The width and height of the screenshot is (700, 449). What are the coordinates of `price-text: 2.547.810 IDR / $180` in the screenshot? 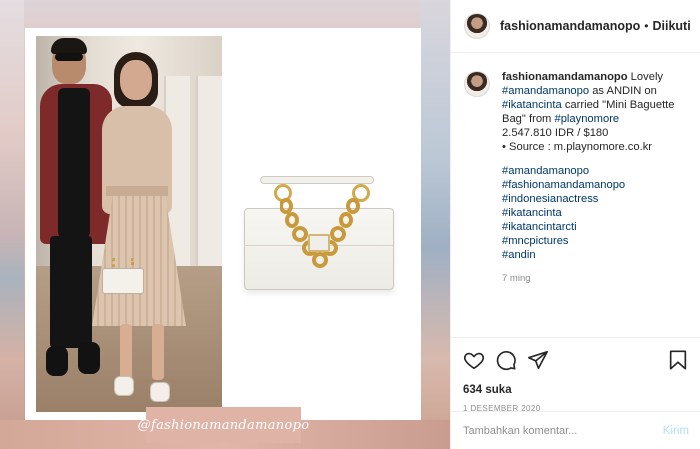 It's located at (555, 133).